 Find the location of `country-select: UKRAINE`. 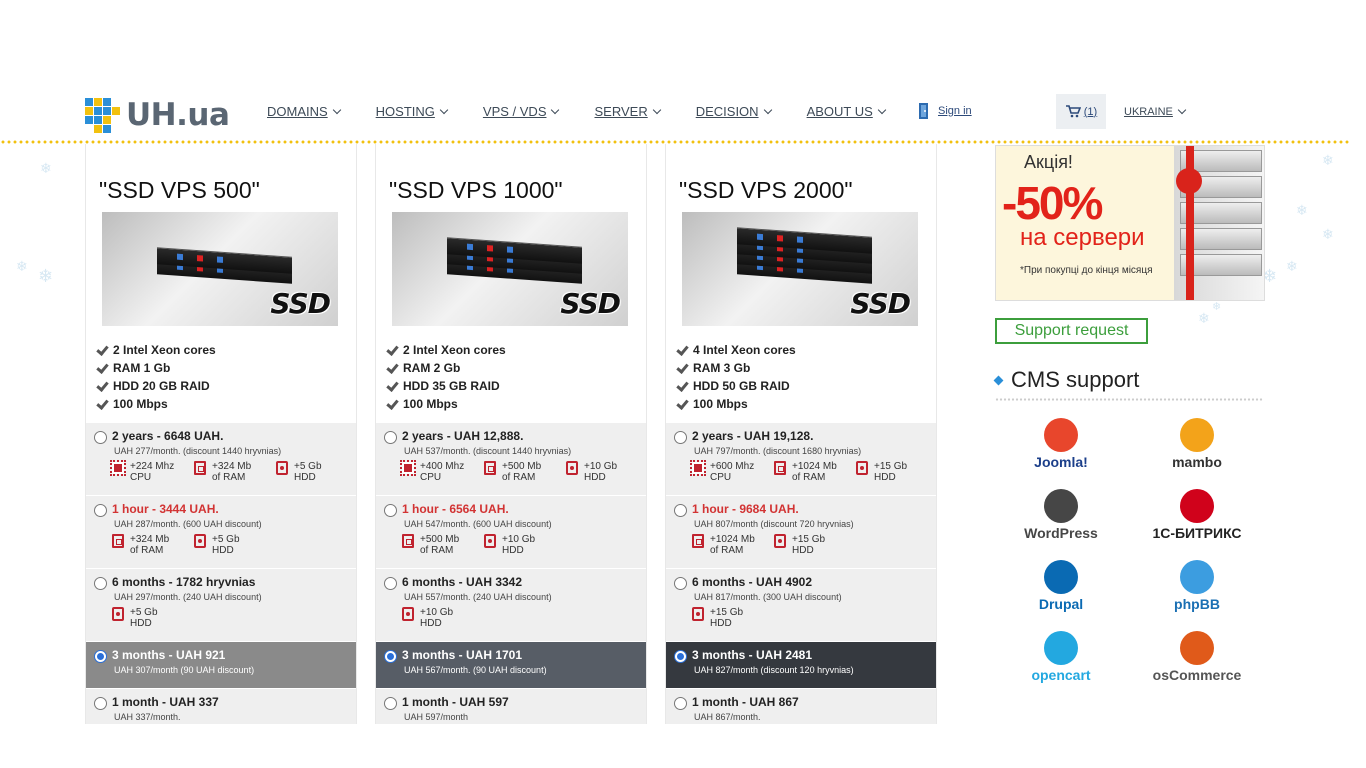

country-select: UKRAINE is located at coordinates (1155, 111).